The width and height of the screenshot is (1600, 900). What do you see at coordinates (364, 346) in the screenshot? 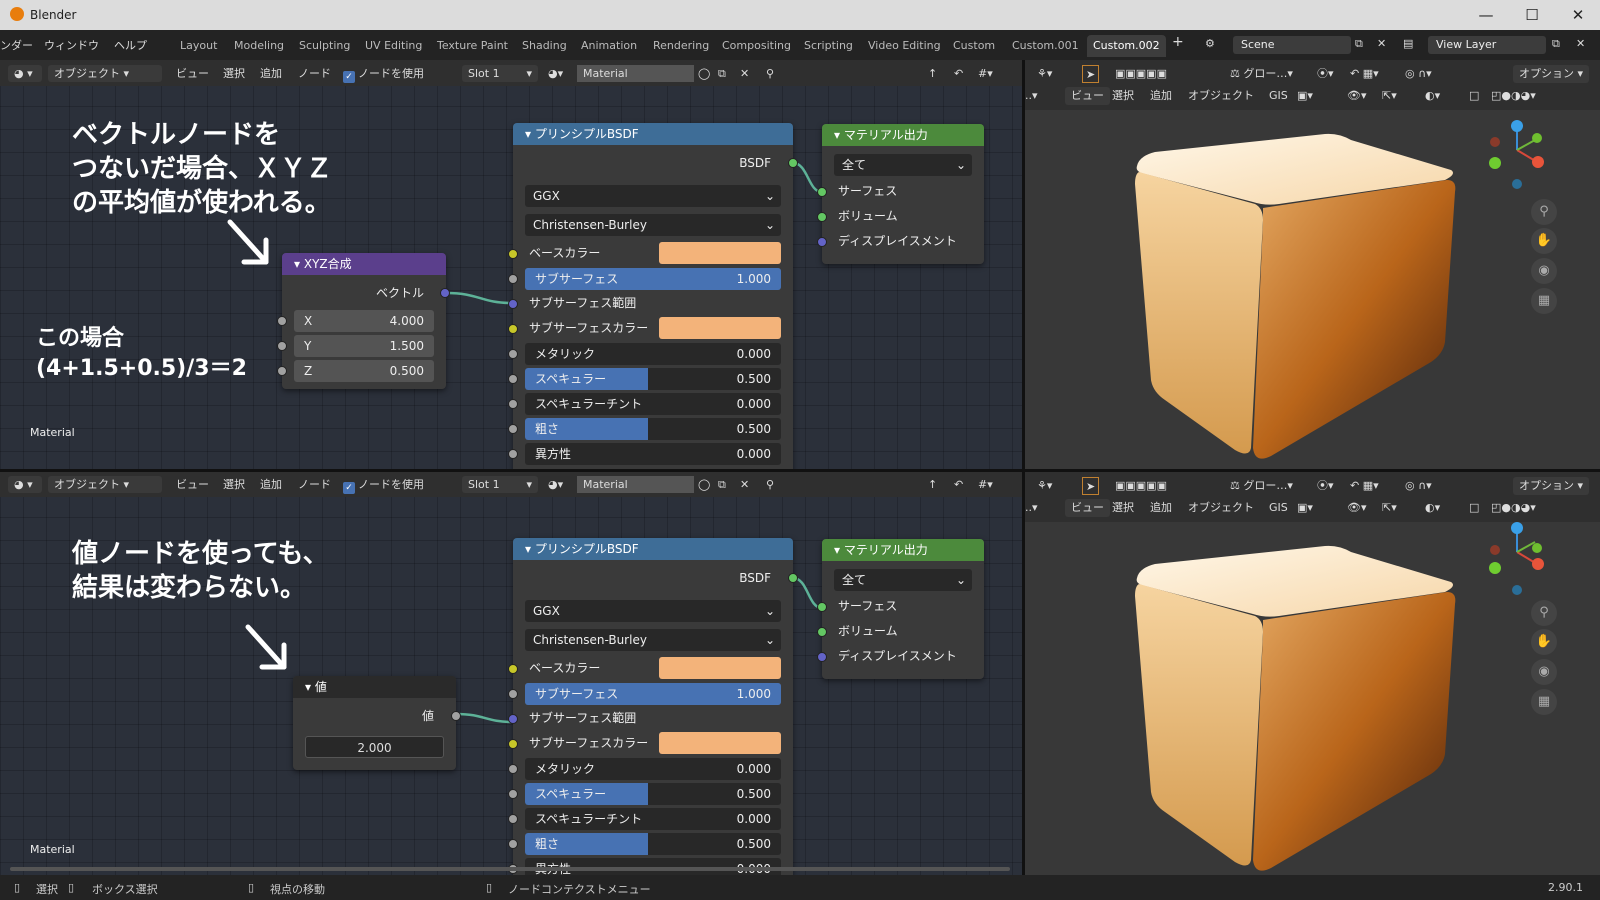
I see `y-field: Y 1.500` at bounding box center [364, 346].